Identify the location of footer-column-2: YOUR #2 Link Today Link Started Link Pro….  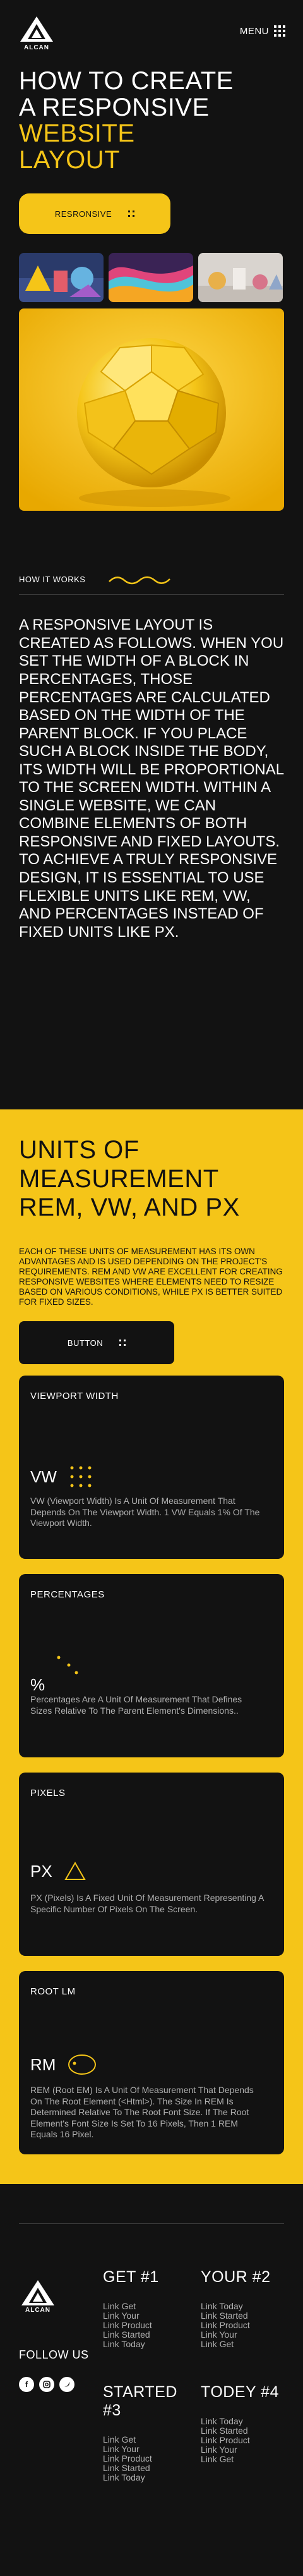
(245, 2308).